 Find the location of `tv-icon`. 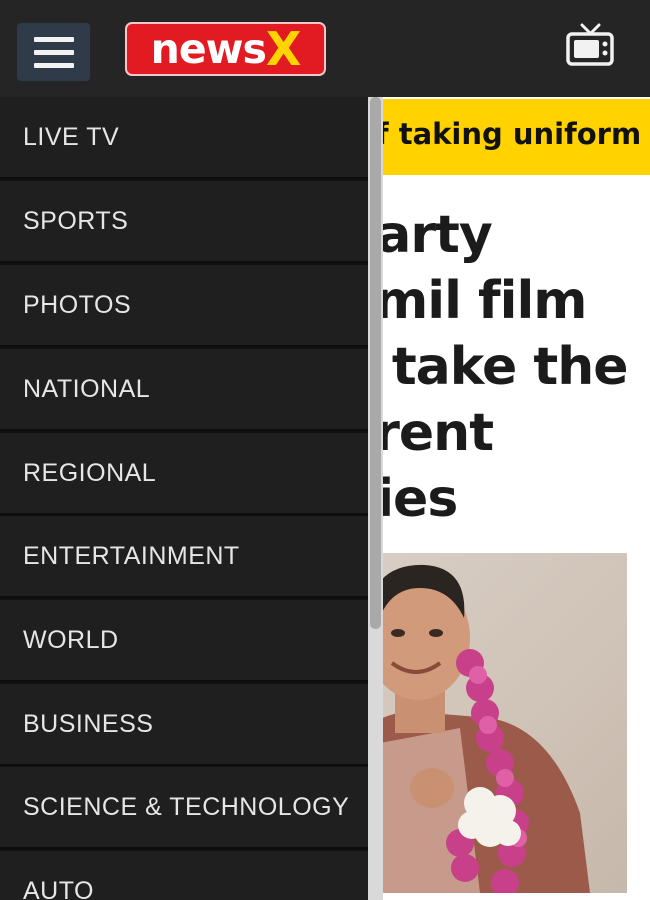

tv-icon is located at coordinates (590, 45).